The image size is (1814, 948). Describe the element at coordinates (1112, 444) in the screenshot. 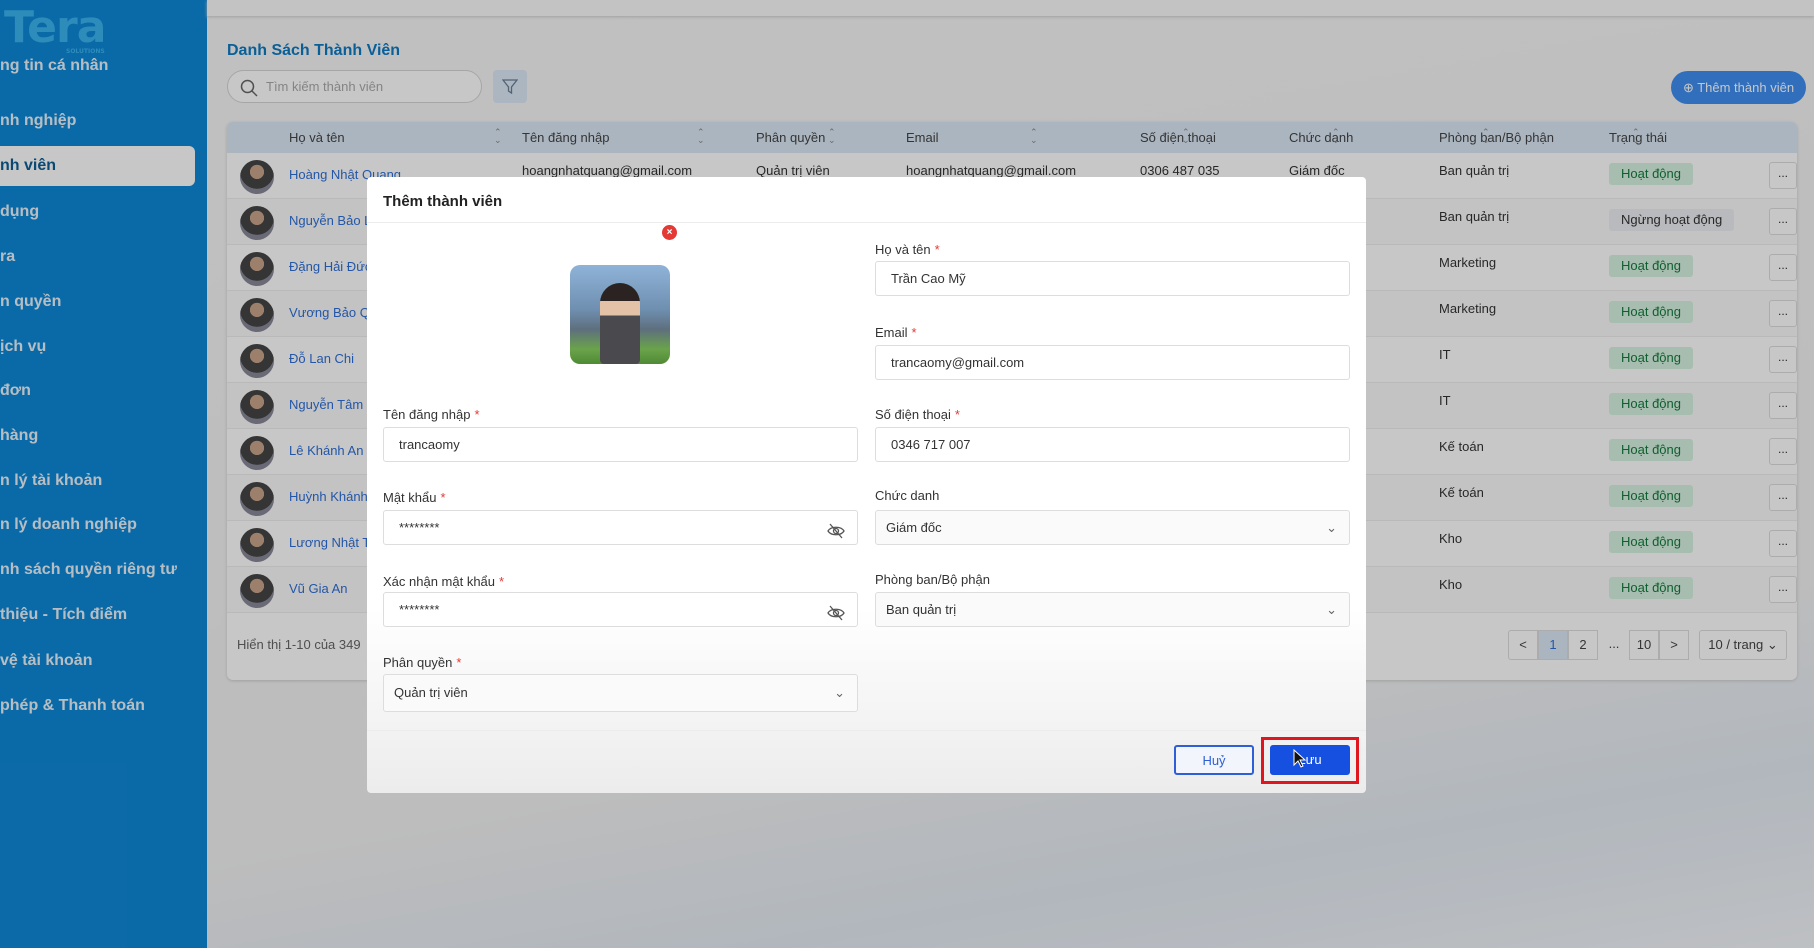

I see `phone-input: 0346 717 007` at that location.